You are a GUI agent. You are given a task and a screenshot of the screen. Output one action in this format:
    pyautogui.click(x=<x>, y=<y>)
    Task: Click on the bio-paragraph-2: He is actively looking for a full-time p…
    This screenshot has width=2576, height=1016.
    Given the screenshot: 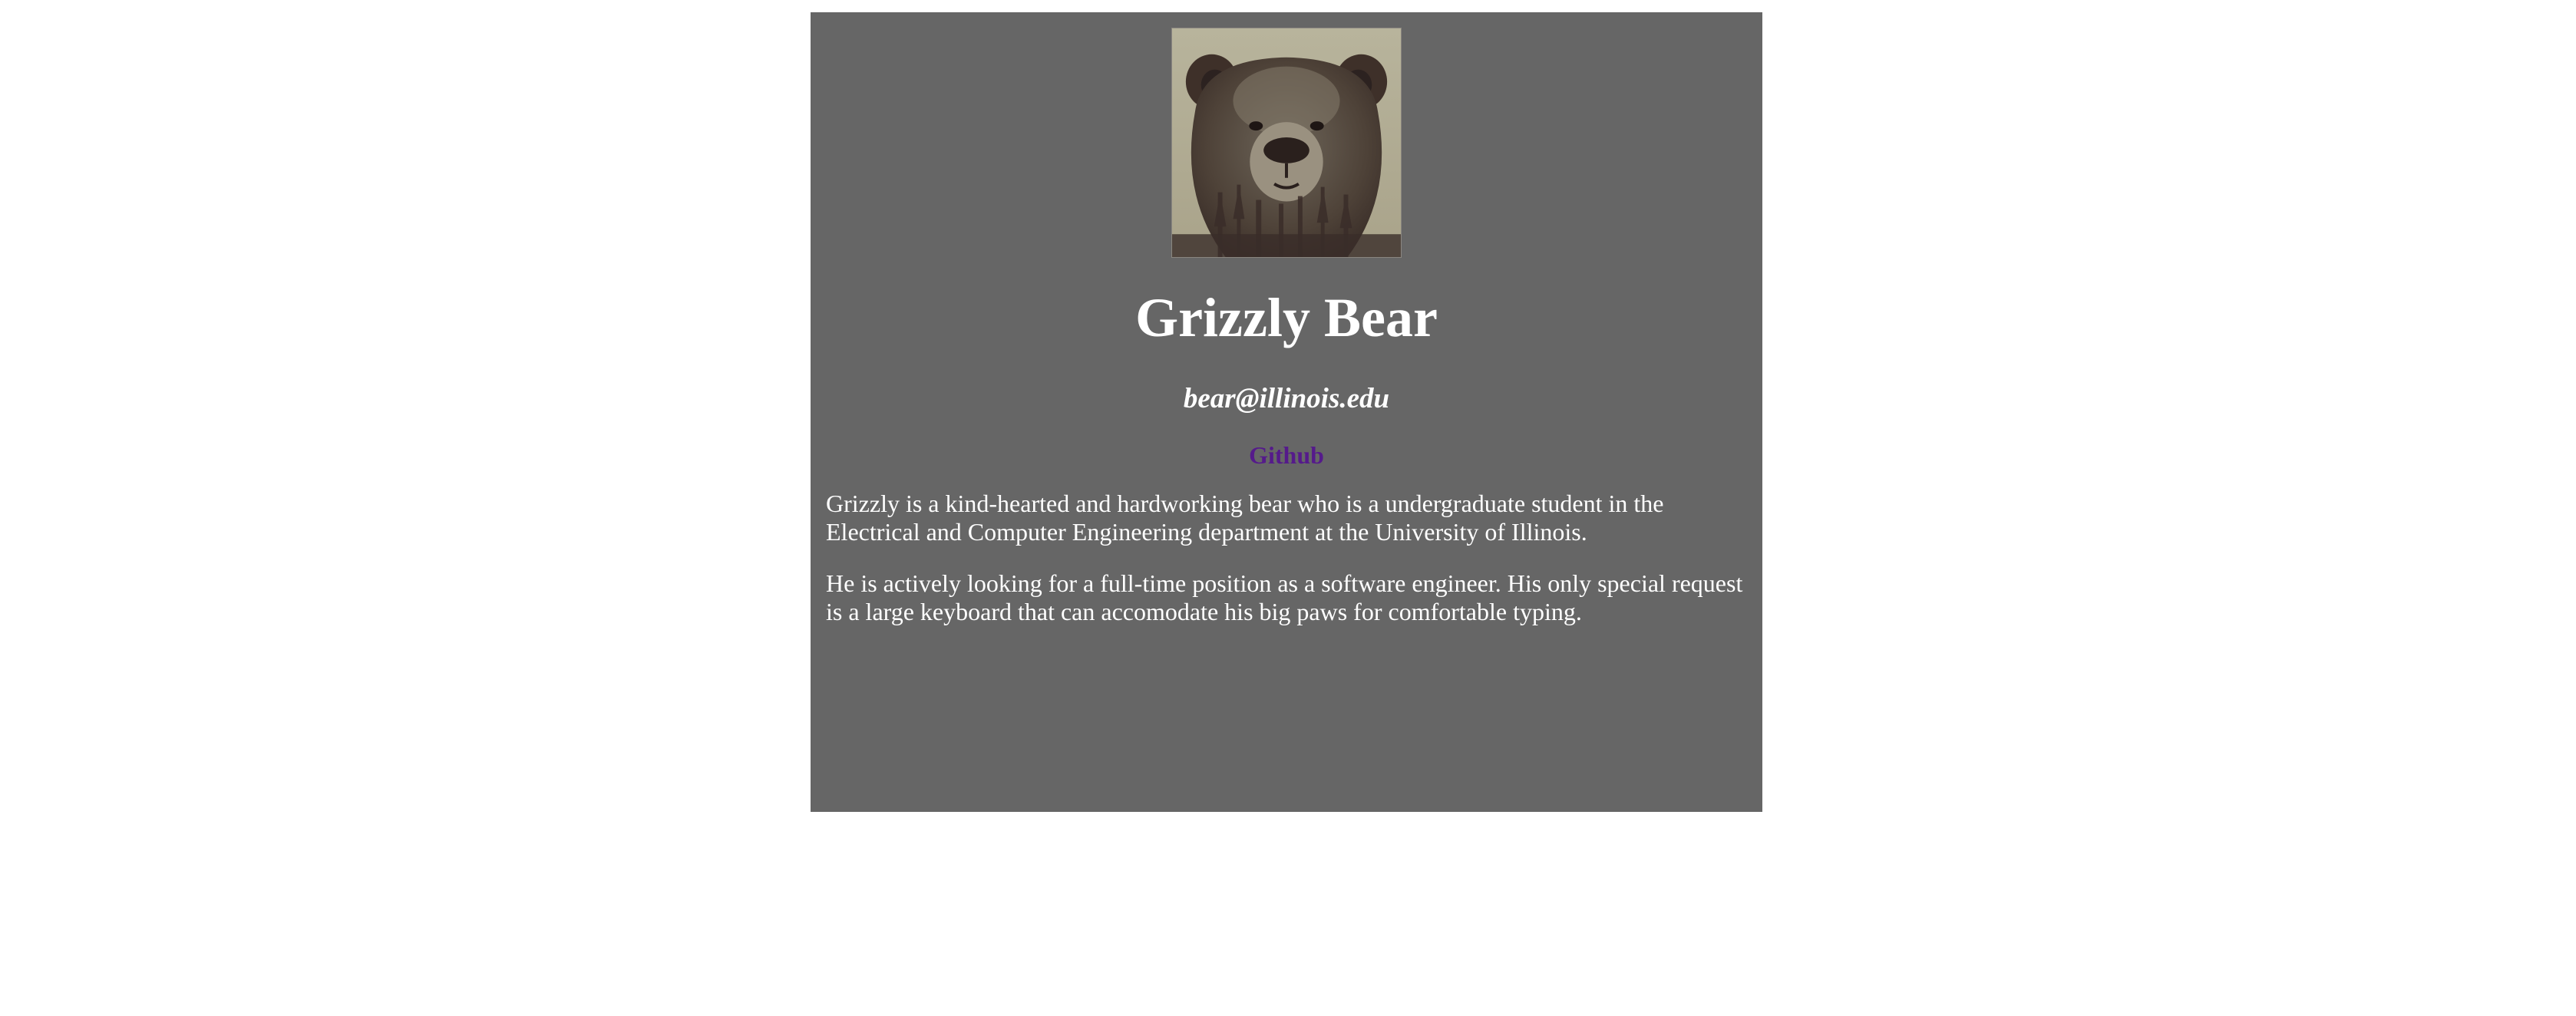 What is the action you would take?
    pyautogui.click(x=1284, y=597)
    